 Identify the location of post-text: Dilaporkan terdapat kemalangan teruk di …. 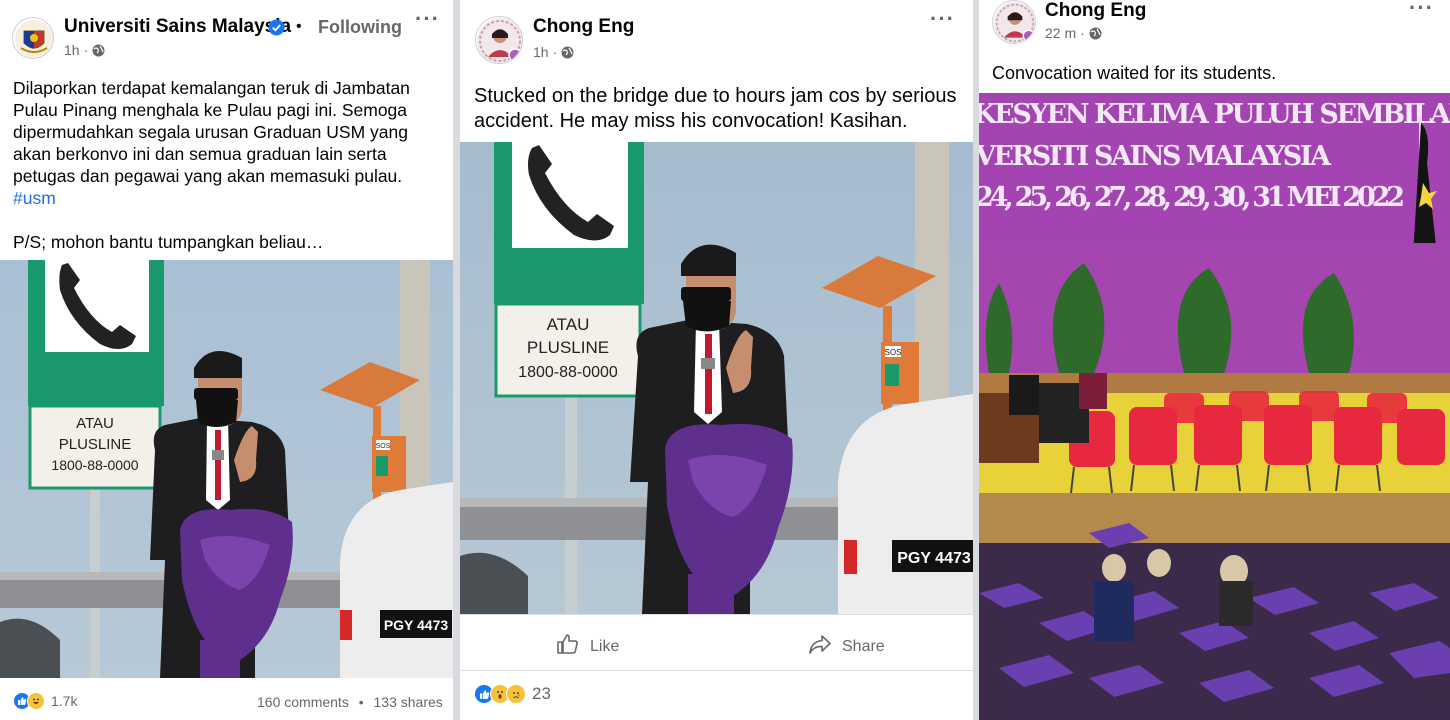
(228, 165).